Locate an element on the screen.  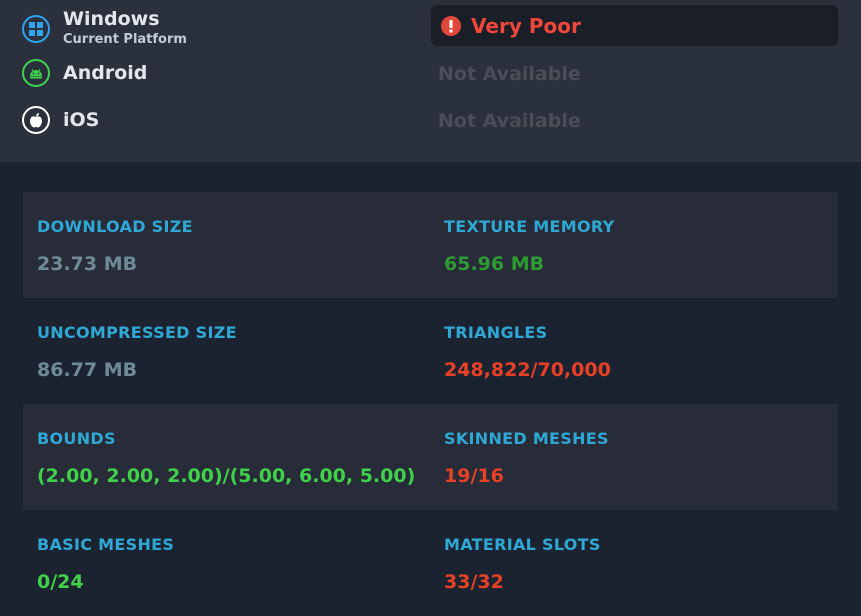
platform-row-ios: iOS is located at coordinates (60, 120).